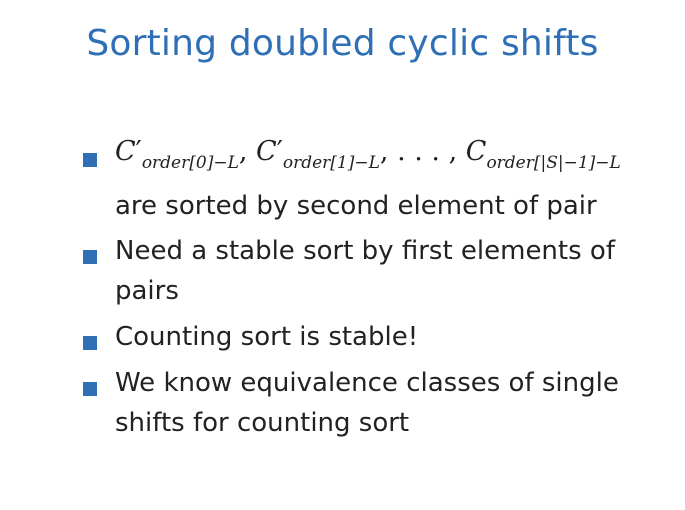 The height and width of the screenshot is (510, 685). Describe the element at coordinates (147, 291) in the screenshot. I see `bullet-text-line2: pairs` at that location.